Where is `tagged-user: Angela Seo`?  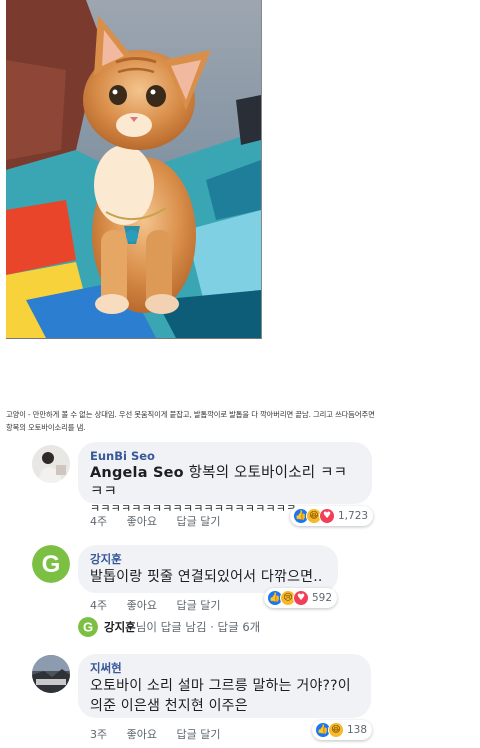
tagged-user: Angela Seo is located at coordinates (137, 473).